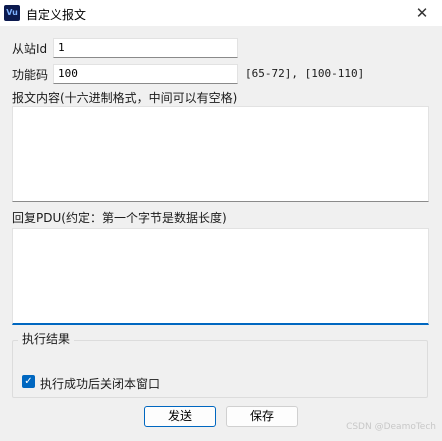 Image resolution: width=442 pixels, height=441 pixels. I want to click on title-bar: Vu 自定义报文 ✕, so click(221, 13).